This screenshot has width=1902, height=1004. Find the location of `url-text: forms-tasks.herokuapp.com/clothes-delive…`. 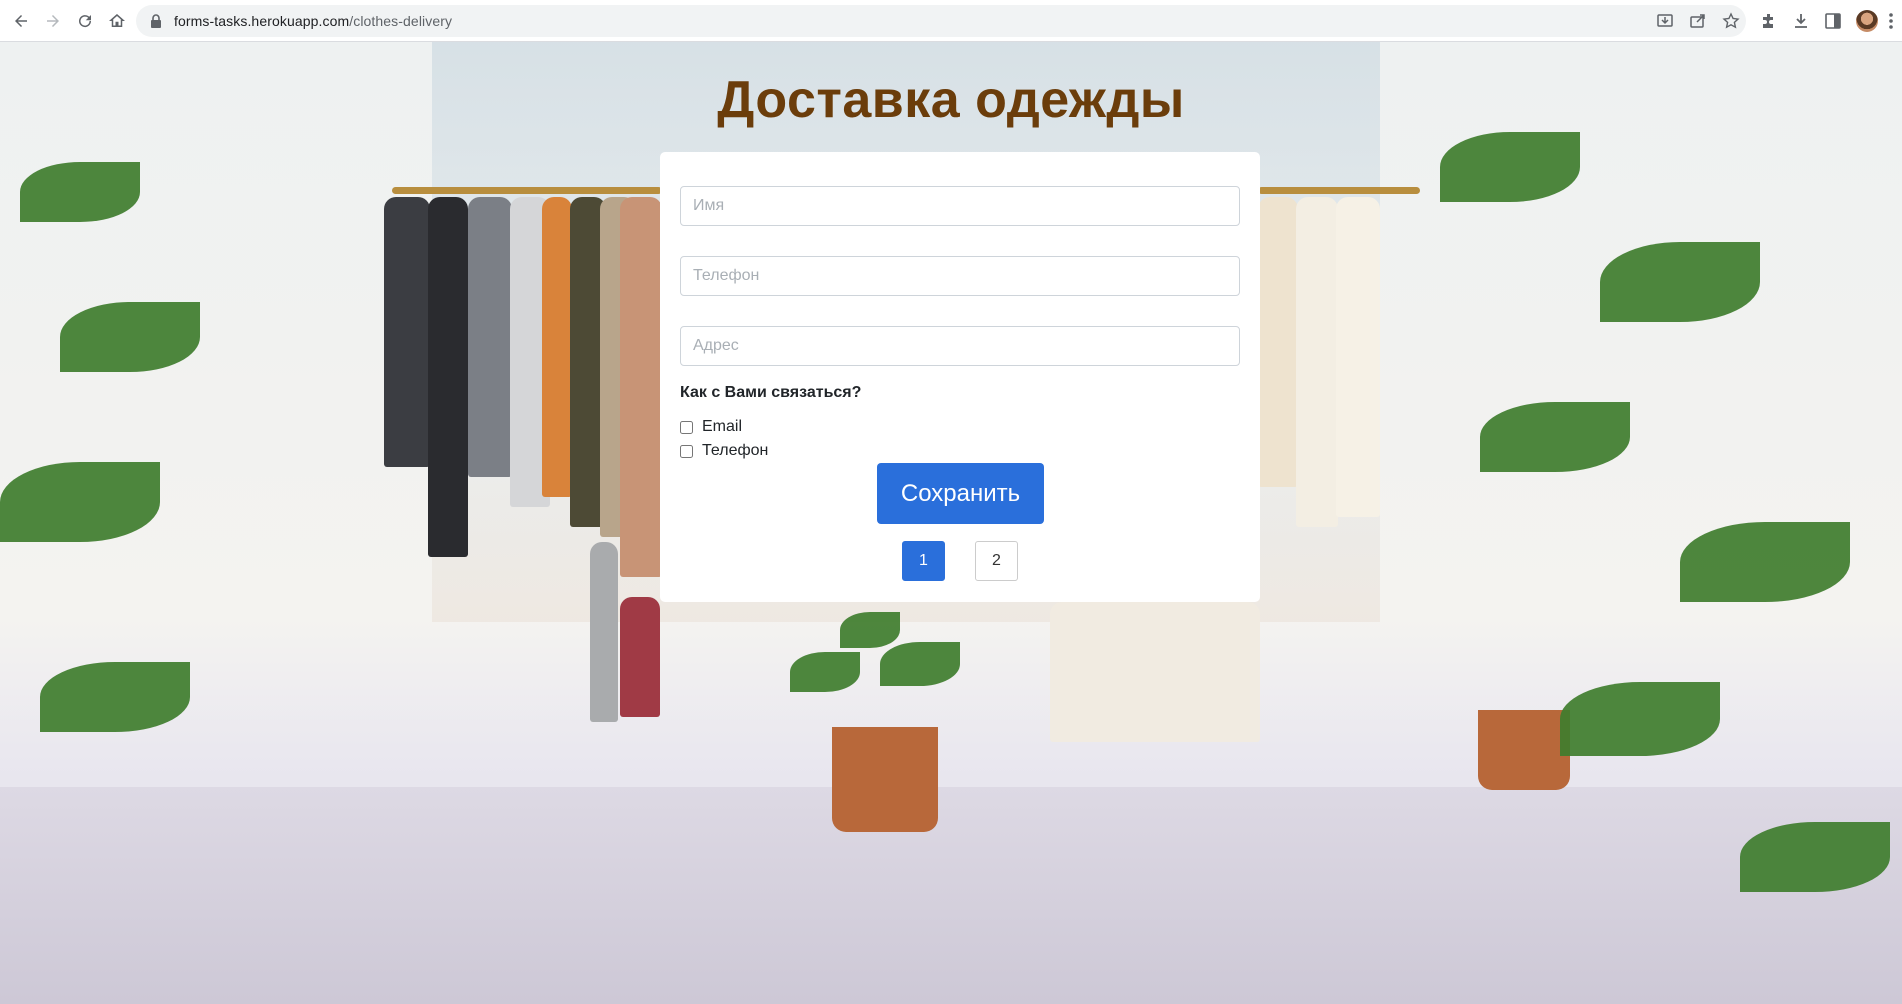

url-text: forms-tasks.herokuapp.com/clothes-delive… is located at coordinates (313, 21).